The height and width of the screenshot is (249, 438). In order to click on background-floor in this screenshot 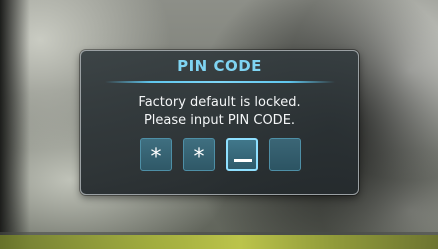, I will do `click(219, 242)`.